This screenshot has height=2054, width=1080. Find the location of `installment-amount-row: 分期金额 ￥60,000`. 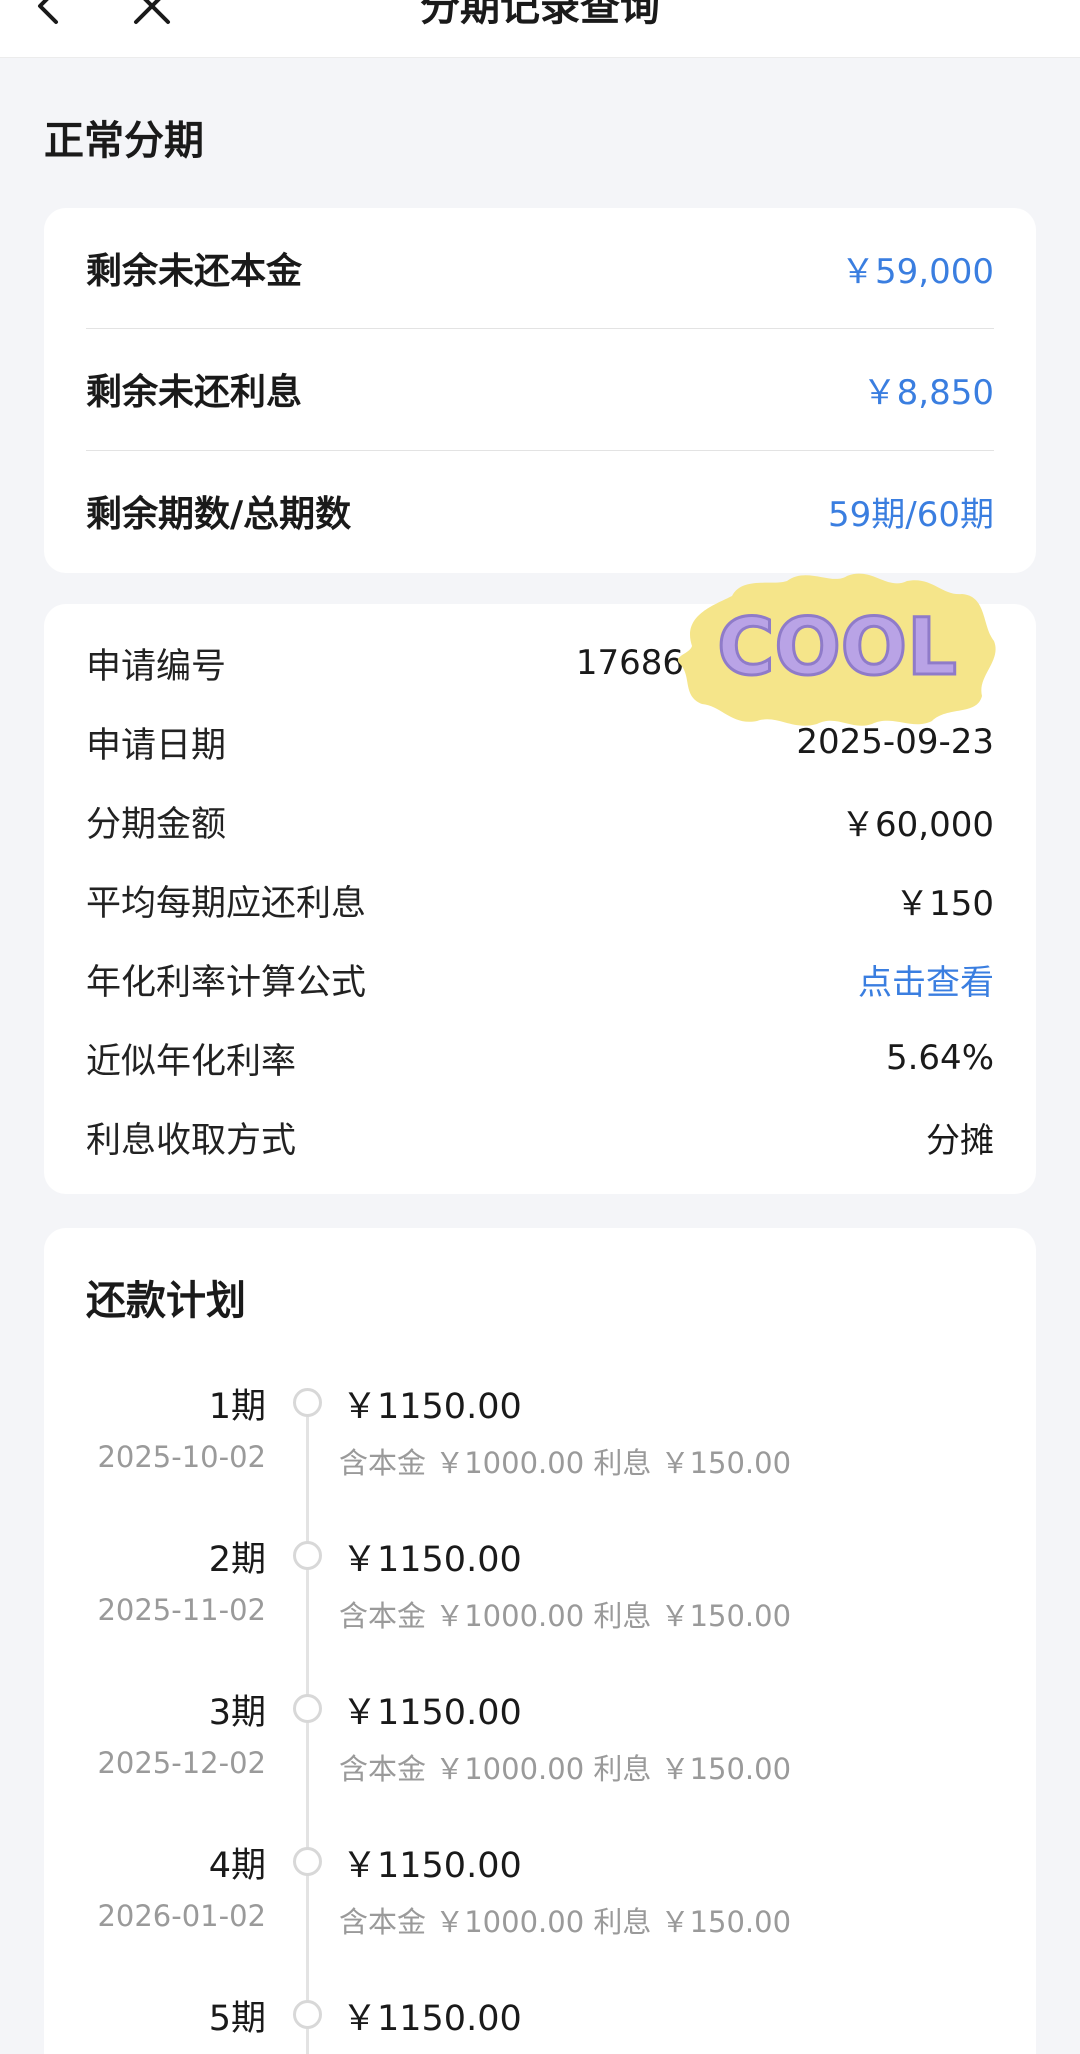

installment-amount-row: 分期金额 ￥60,000 is located at coordinates (540, 821).